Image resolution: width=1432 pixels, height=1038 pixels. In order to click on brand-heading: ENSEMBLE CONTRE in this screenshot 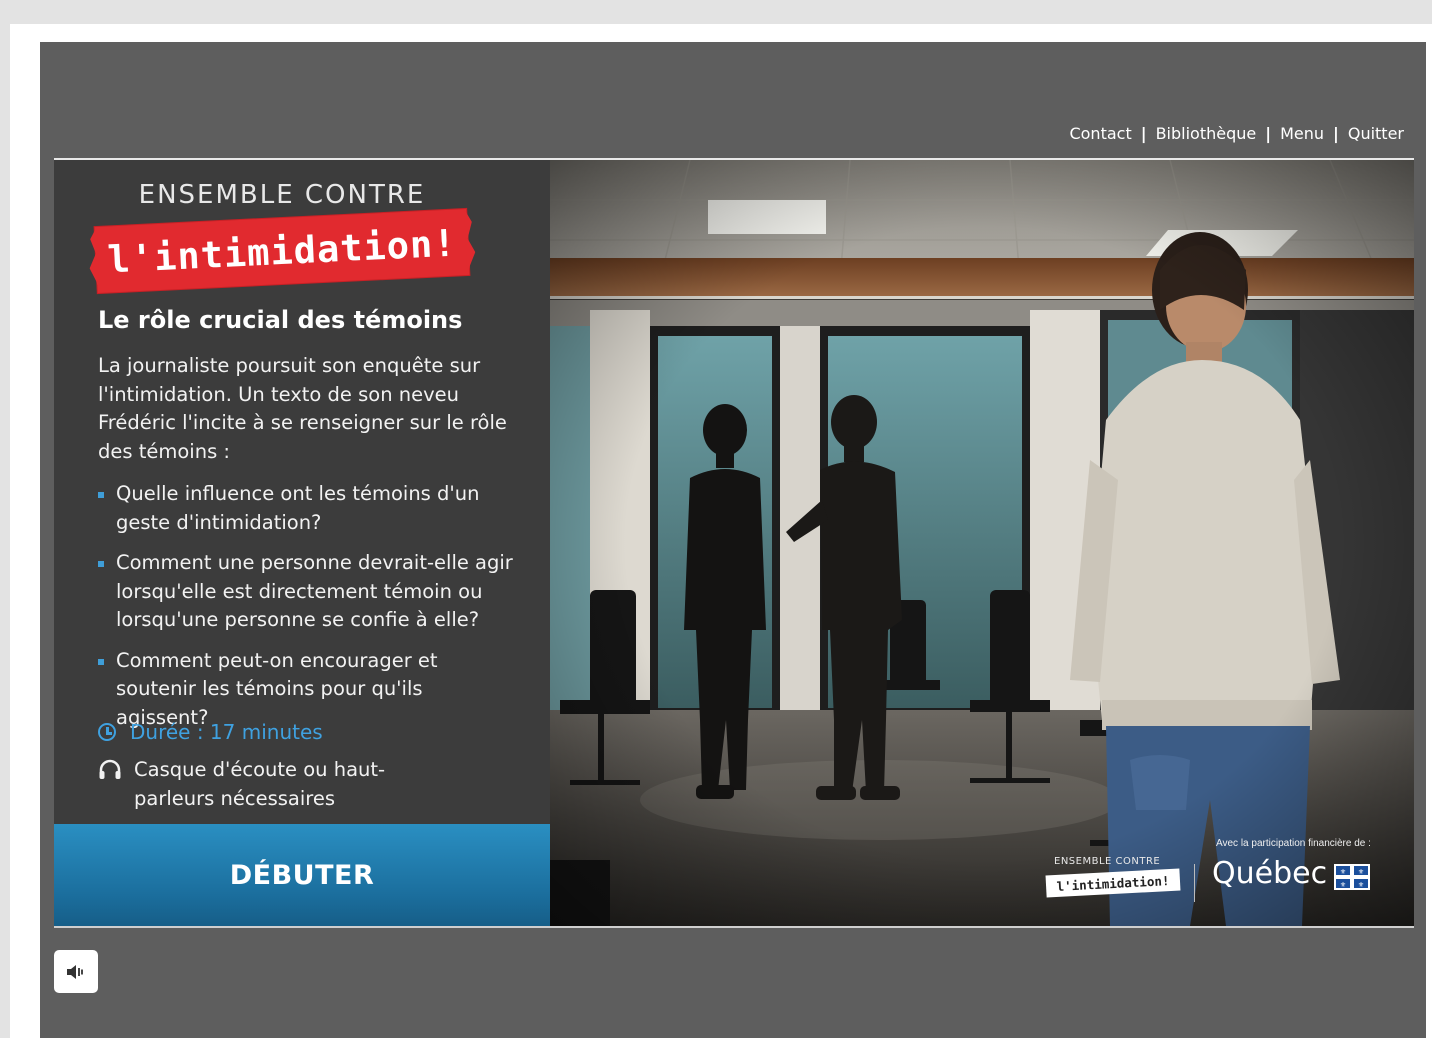, I will do `click(282, 195)`.